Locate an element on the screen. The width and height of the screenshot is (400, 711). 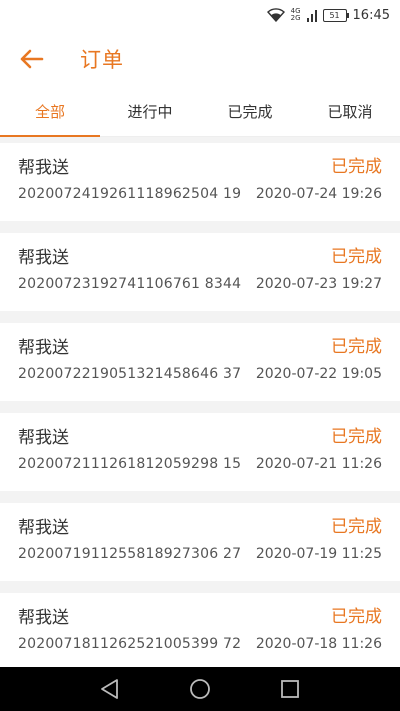
system-nav-bar is located at coordinates (200, 689).